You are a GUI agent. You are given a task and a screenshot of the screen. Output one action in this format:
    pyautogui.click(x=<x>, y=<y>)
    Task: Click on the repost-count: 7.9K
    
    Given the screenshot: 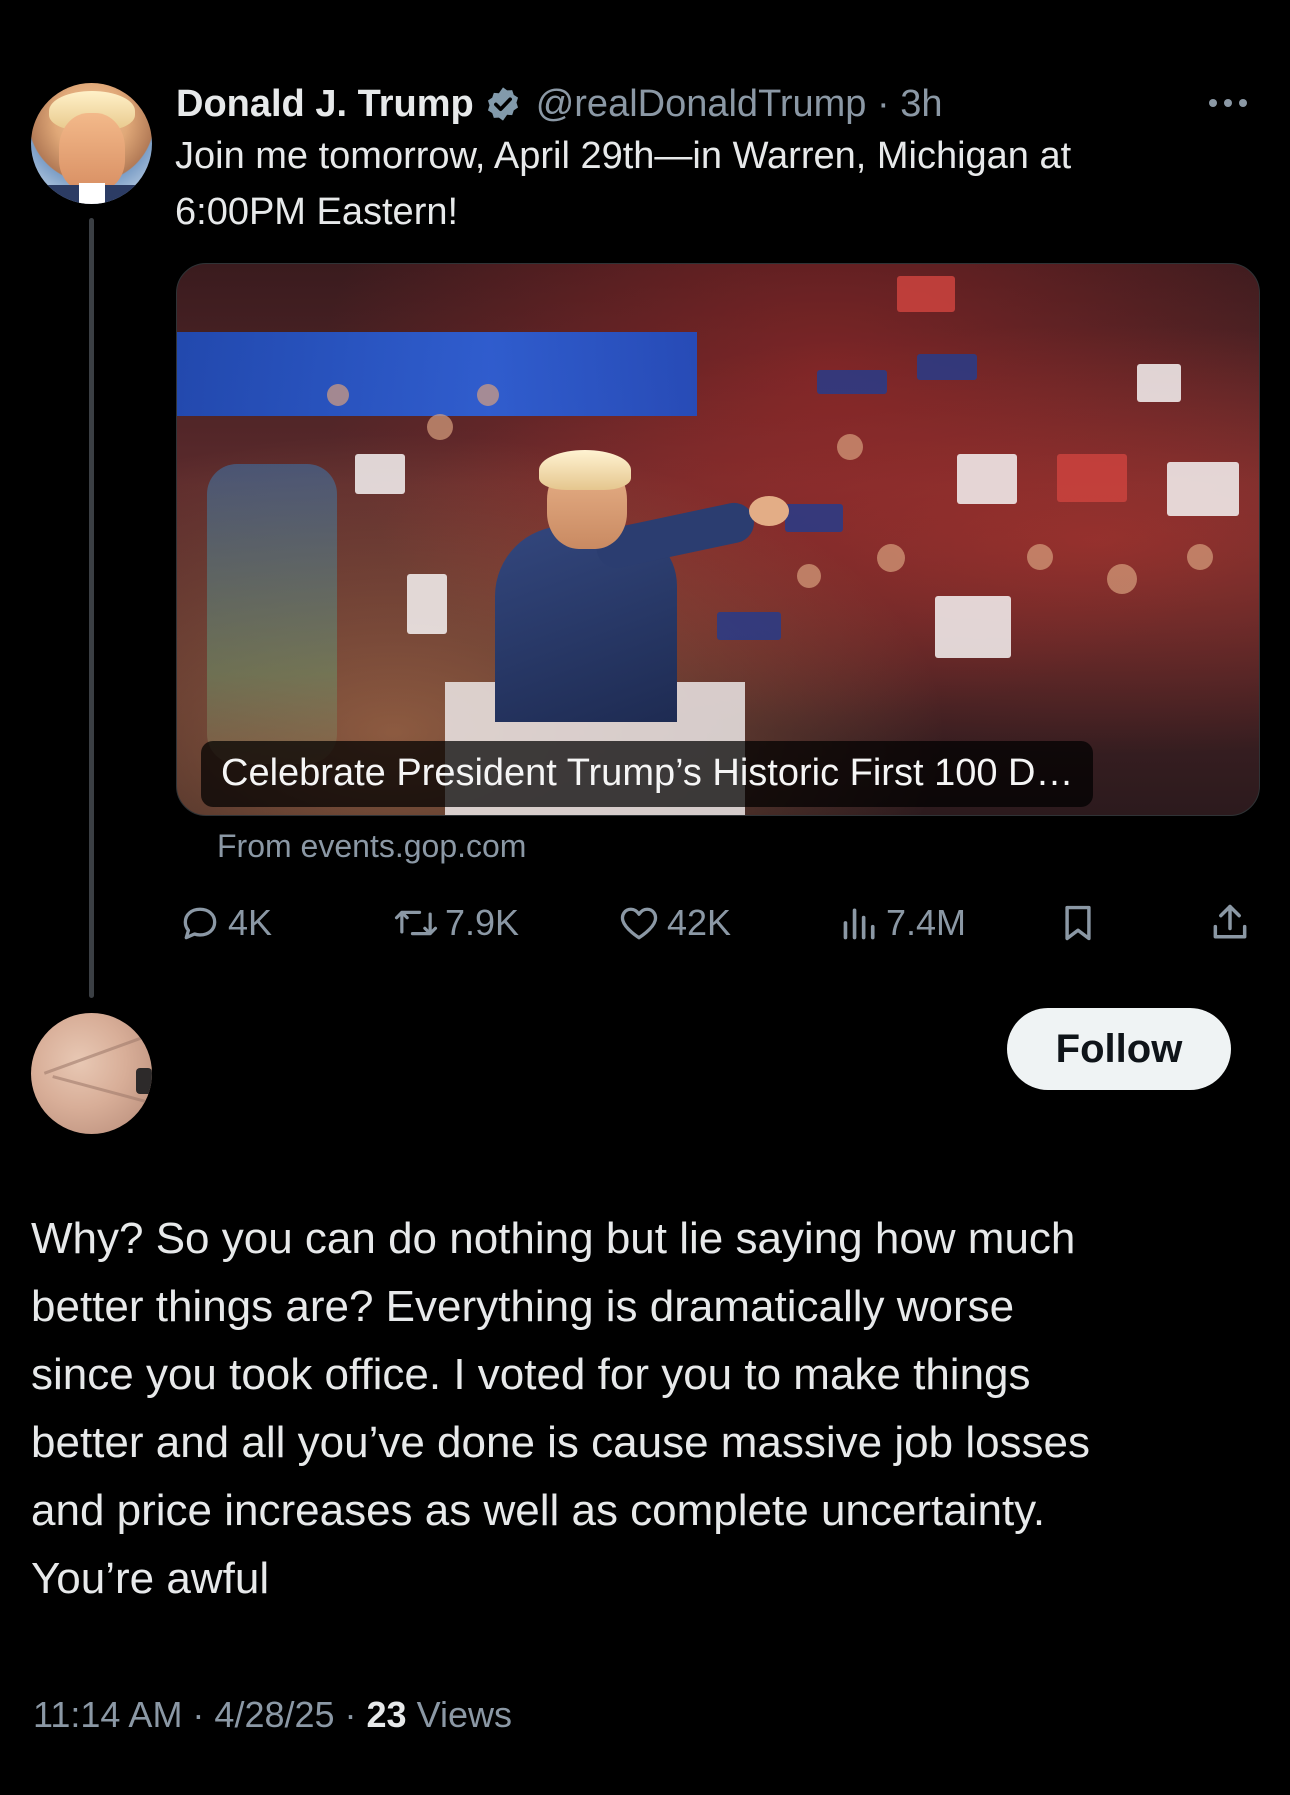 What is the action you would take?
    pyautogui.click(x=482, y=922)
    